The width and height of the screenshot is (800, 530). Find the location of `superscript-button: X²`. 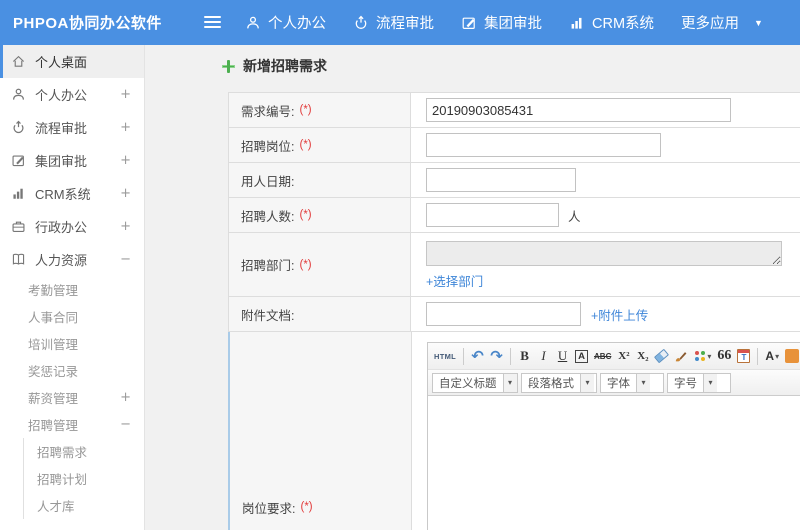

superscript-button: X² is located at coordinates (623, 356).